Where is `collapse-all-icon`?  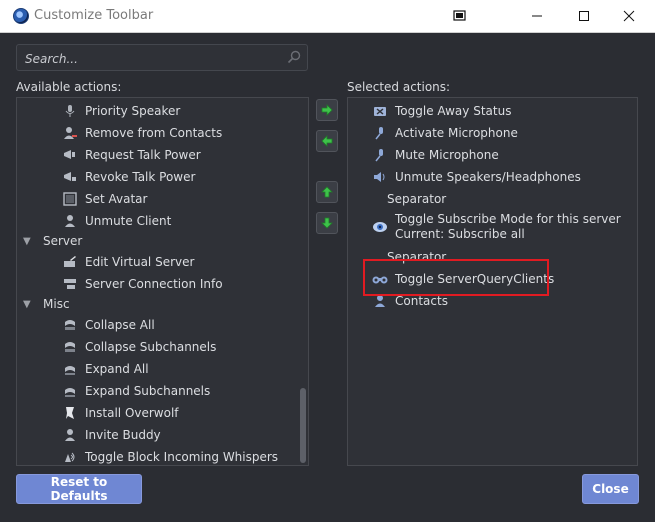
collapse-all-icon is located at coordinates (70, 325).